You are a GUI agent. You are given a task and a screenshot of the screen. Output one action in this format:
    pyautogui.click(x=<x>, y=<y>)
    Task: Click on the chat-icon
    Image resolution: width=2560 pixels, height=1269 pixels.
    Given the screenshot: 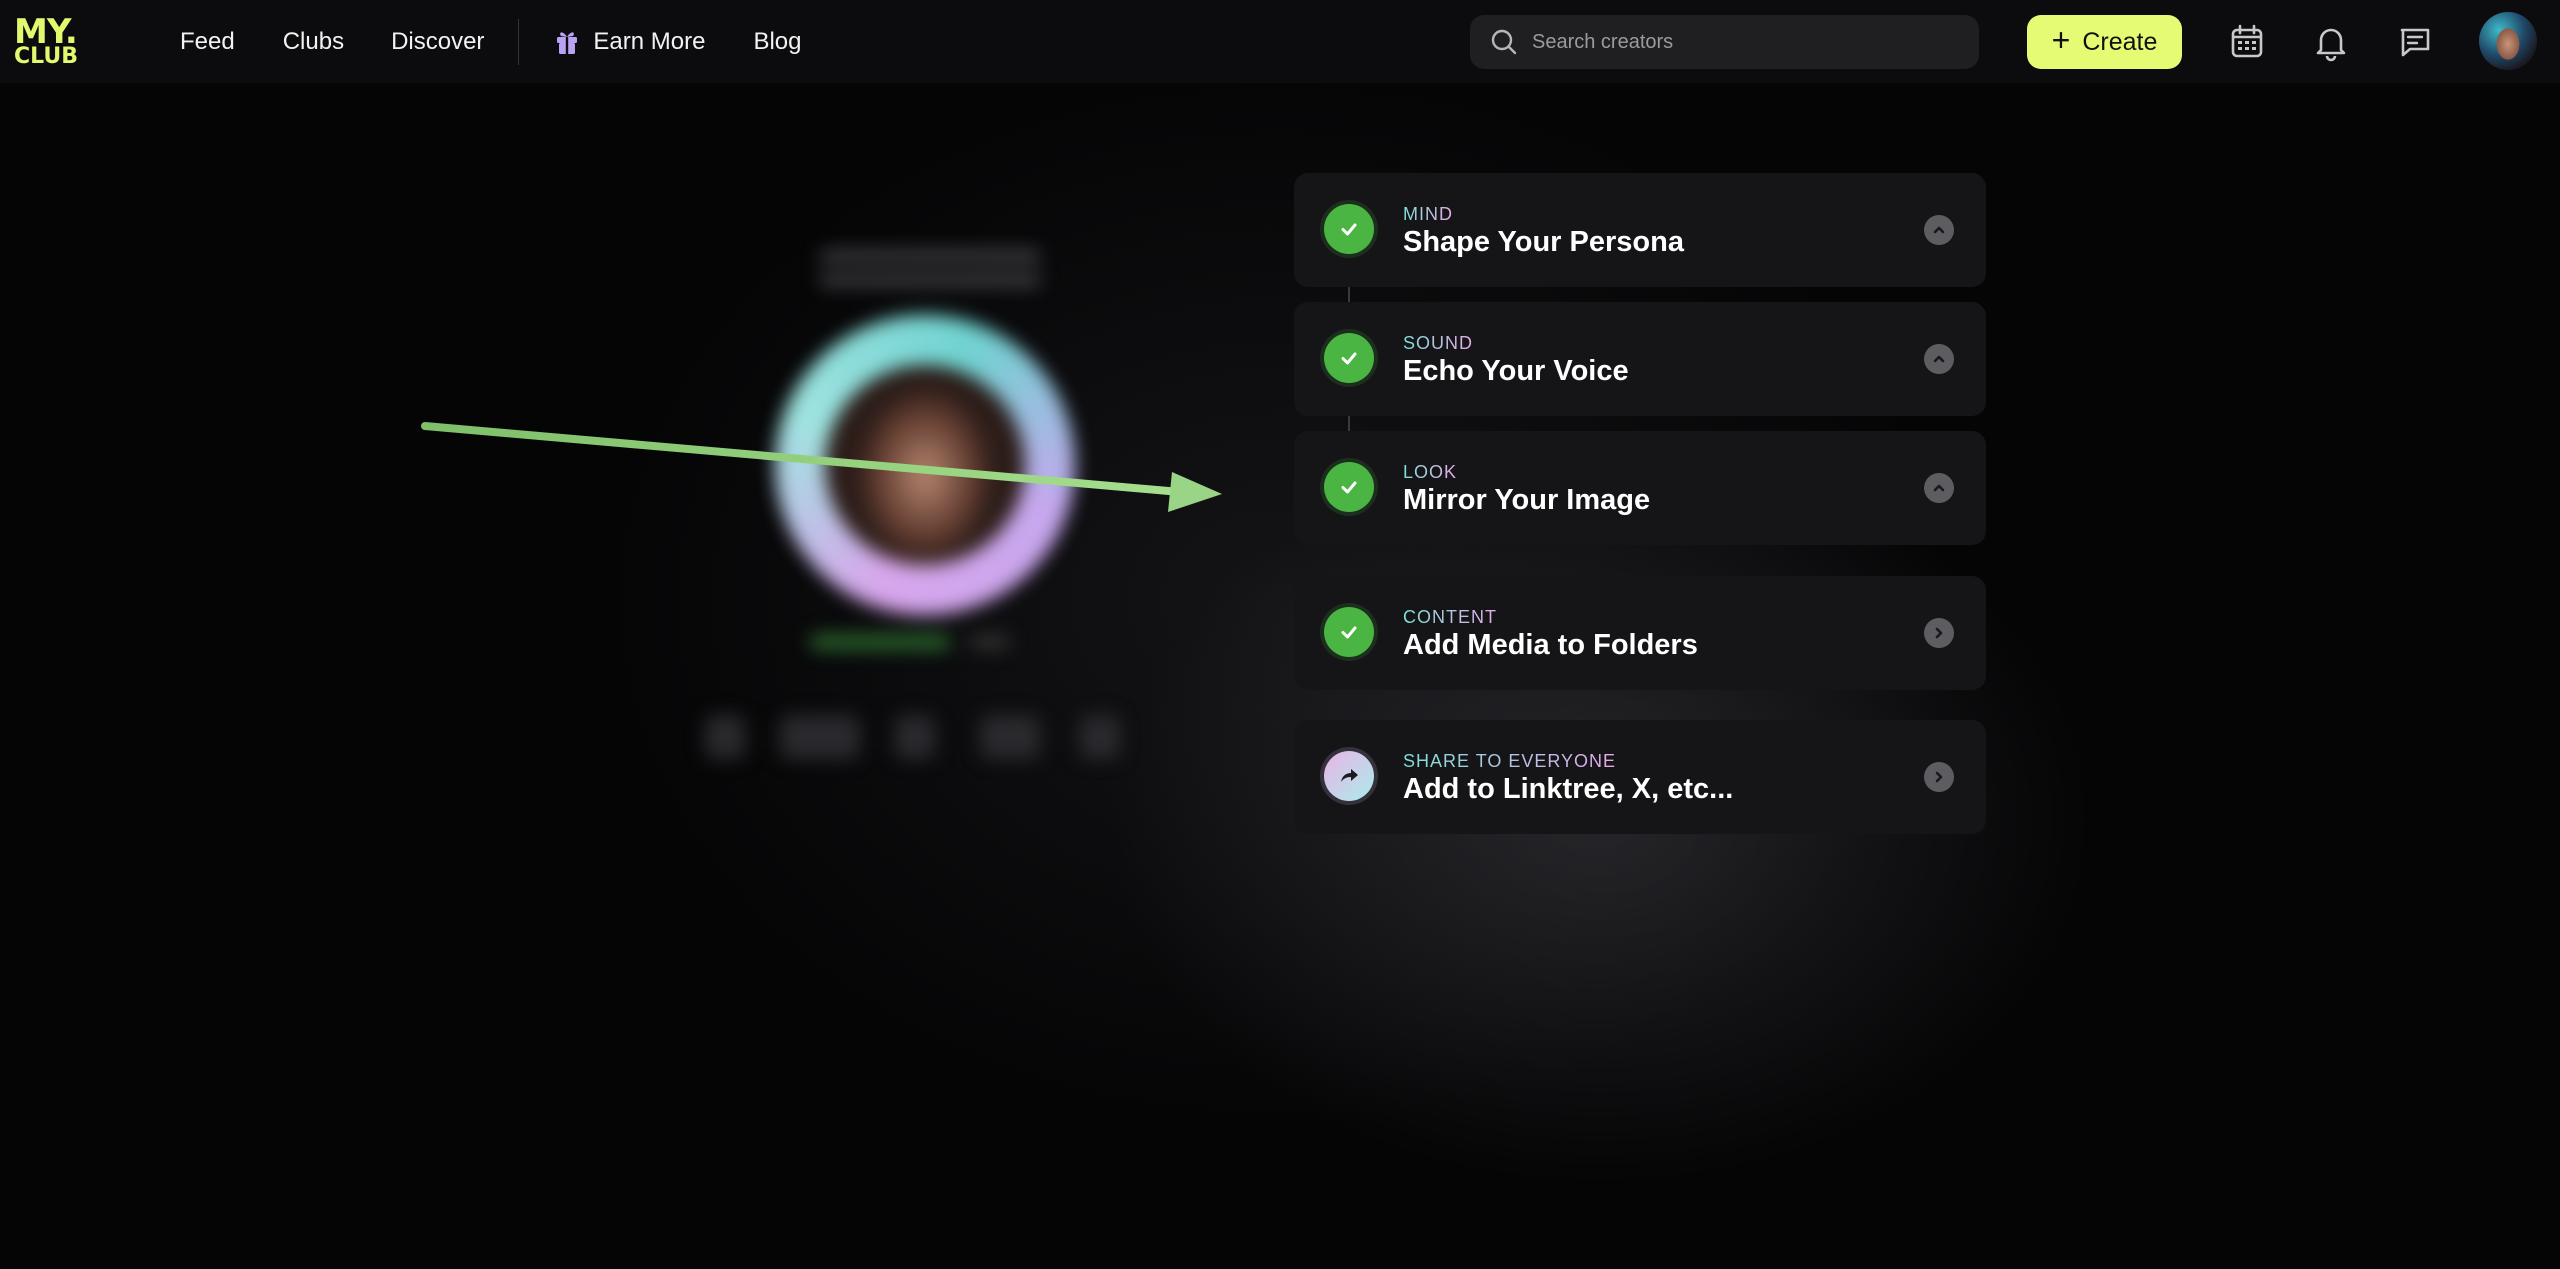 What is the action you would take?
    pyautogui.click(x=2415, y=42)
    